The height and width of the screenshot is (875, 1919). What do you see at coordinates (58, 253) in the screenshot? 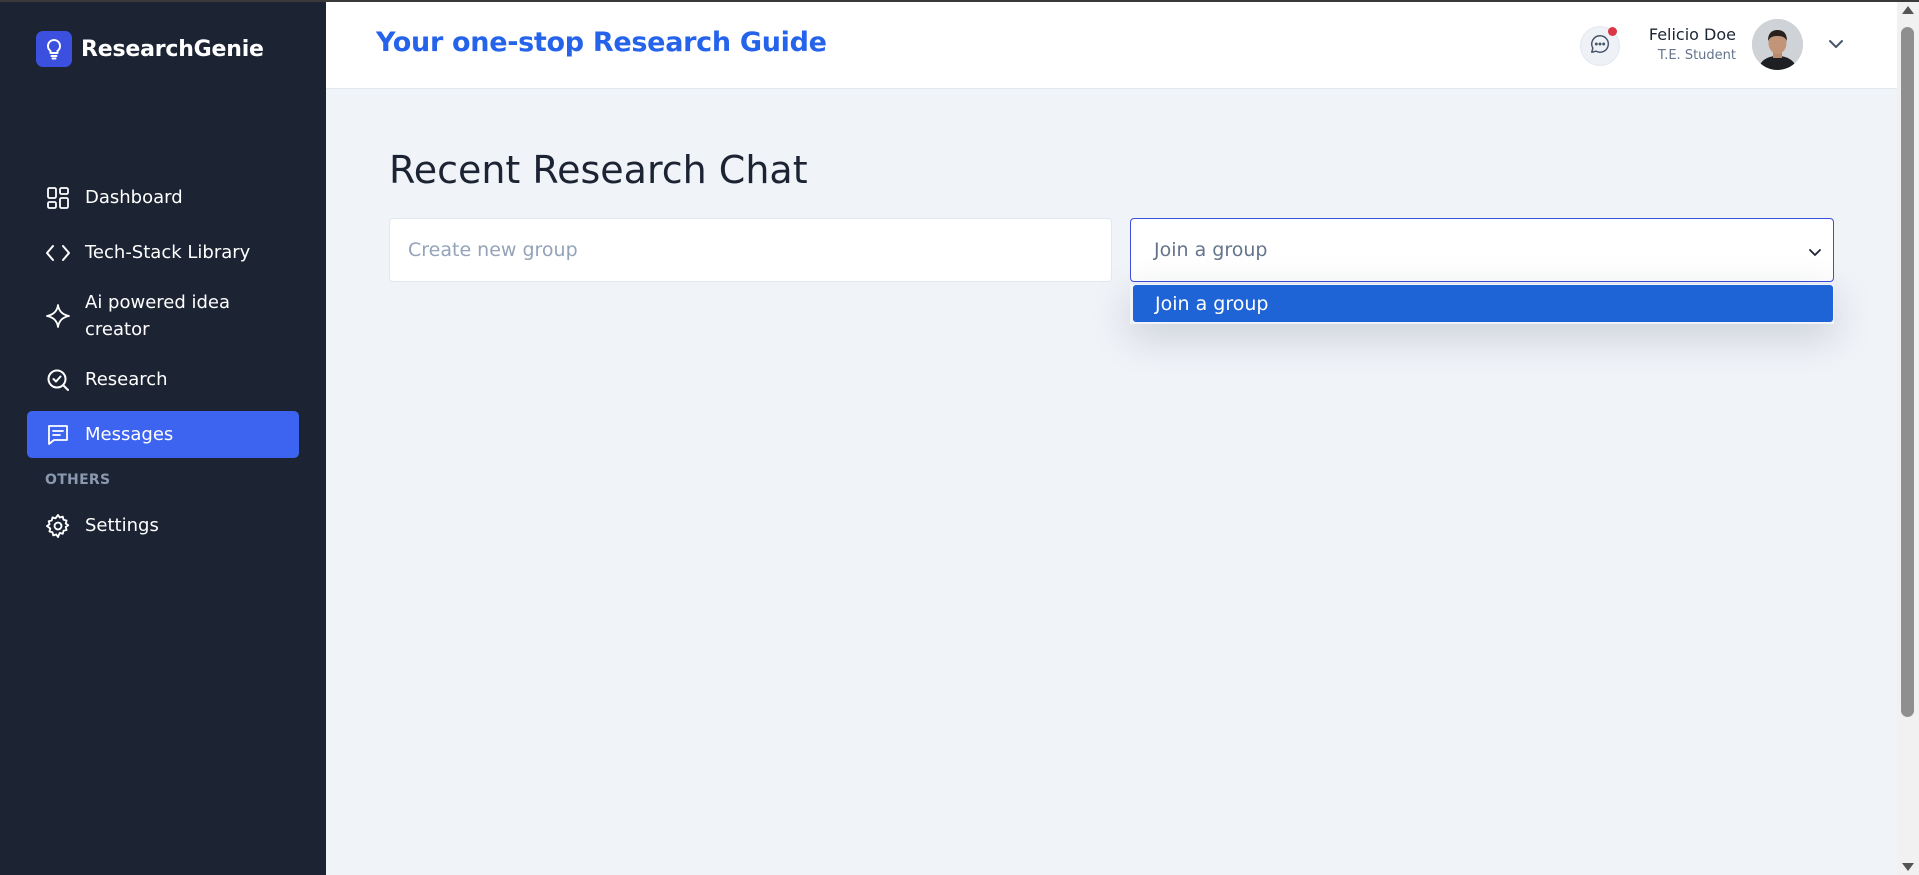
I see `code-icon` at bounding box center [58, 253].